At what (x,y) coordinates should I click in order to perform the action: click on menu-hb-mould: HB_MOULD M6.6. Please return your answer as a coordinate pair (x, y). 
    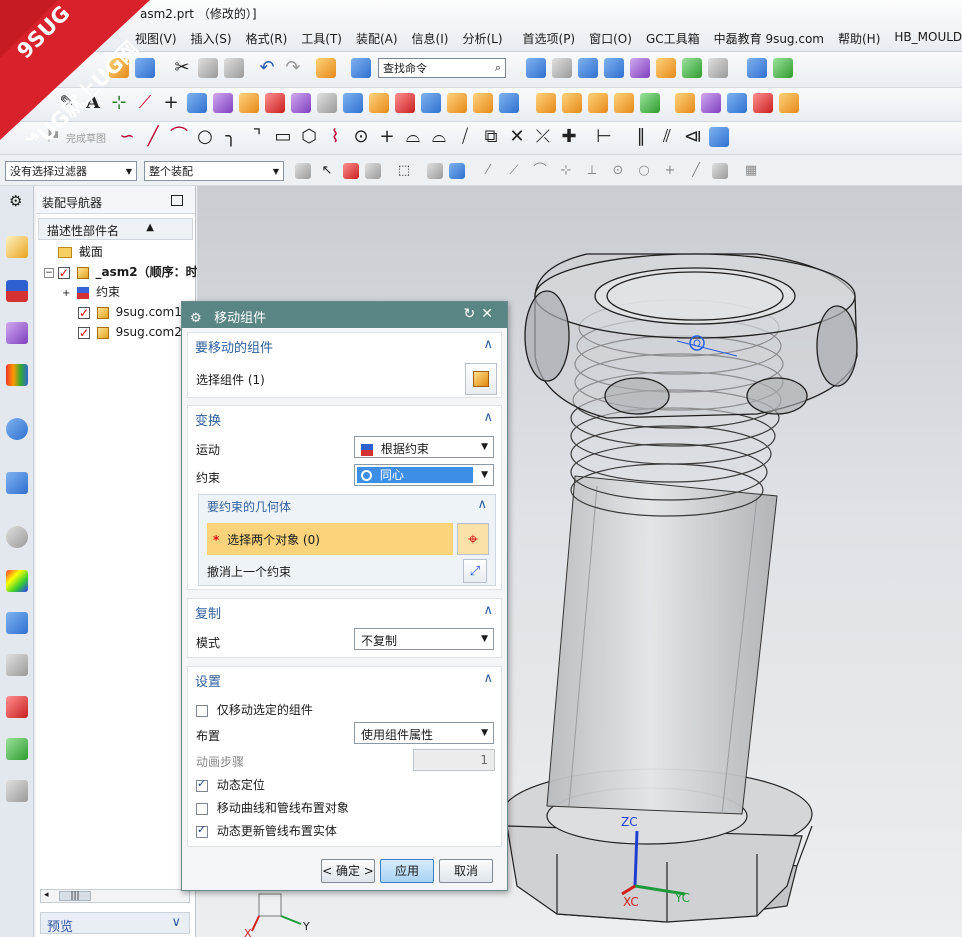
    Looking at the image, I should click on (924, 38).